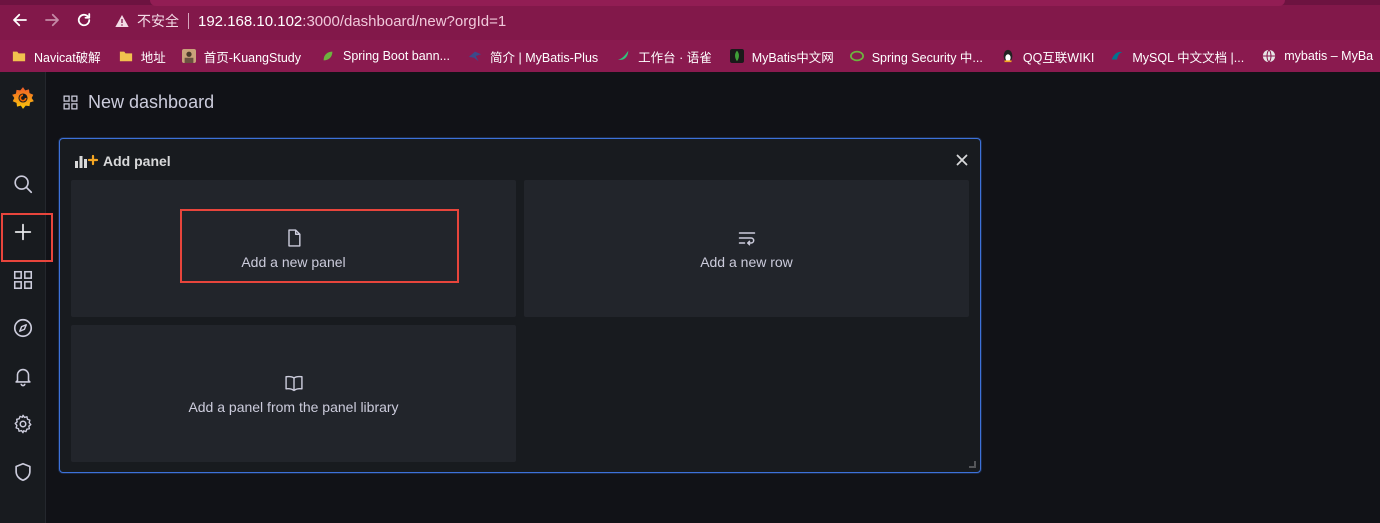  What do you see at coordinates (188, 56) in the screenshot?
I see `avatar-icon` at bounding box center [188, 56].